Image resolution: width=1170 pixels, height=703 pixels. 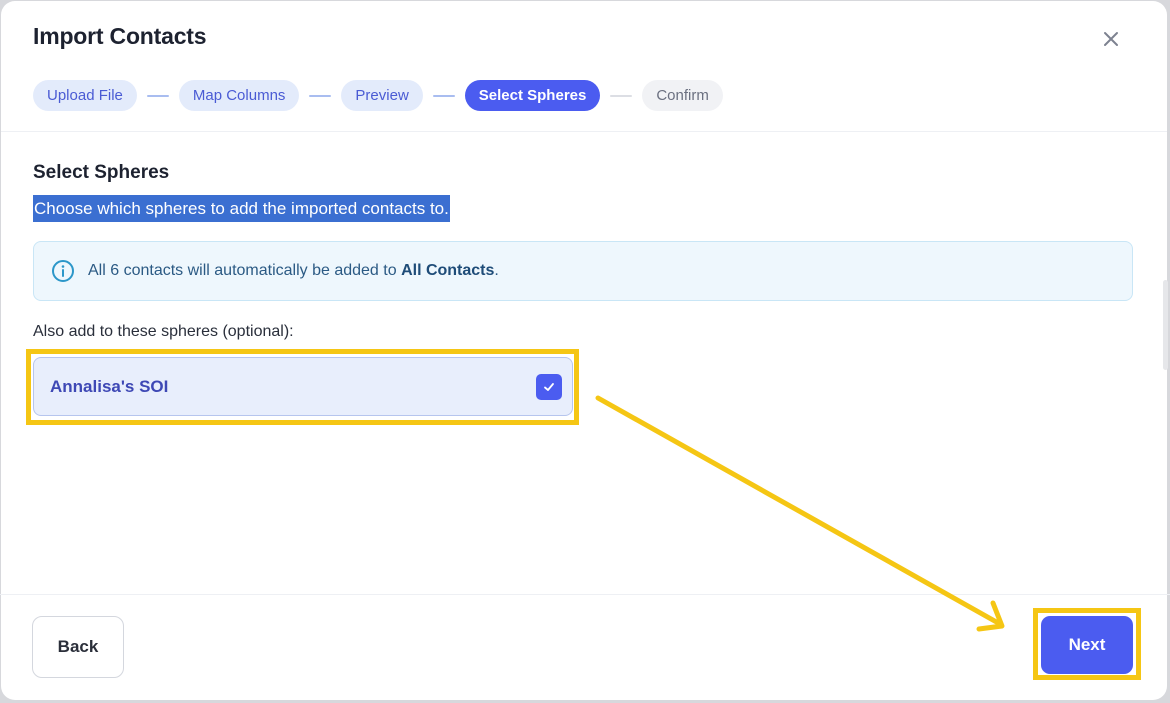 I want to click on step-preview: Preview, so click(x=382, y=95).